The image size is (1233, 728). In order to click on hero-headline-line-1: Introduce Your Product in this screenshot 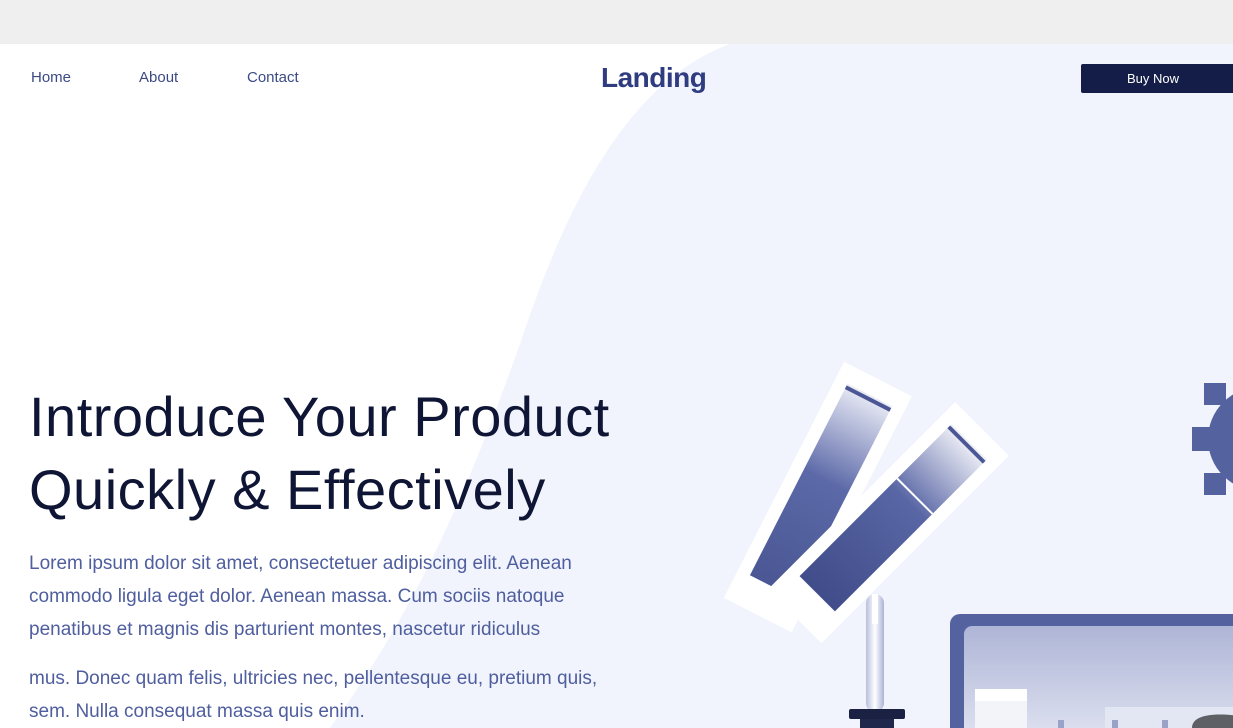, I will do `click(319, 416)`.